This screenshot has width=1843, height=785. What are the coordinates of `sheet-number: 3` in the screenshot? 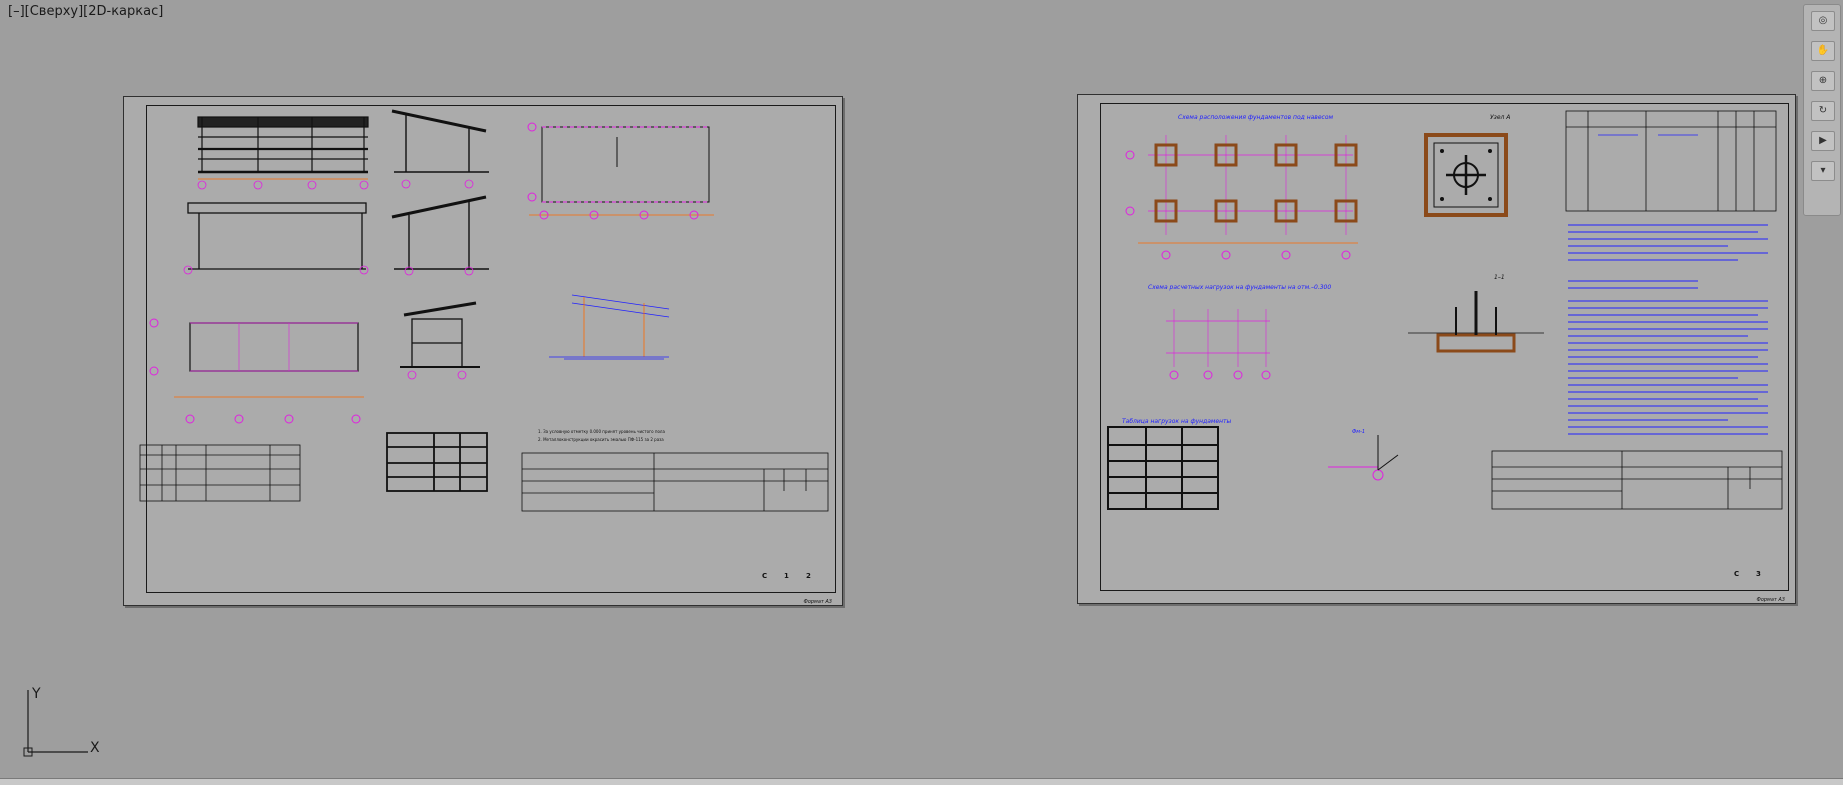 It's located at (1758, 574).